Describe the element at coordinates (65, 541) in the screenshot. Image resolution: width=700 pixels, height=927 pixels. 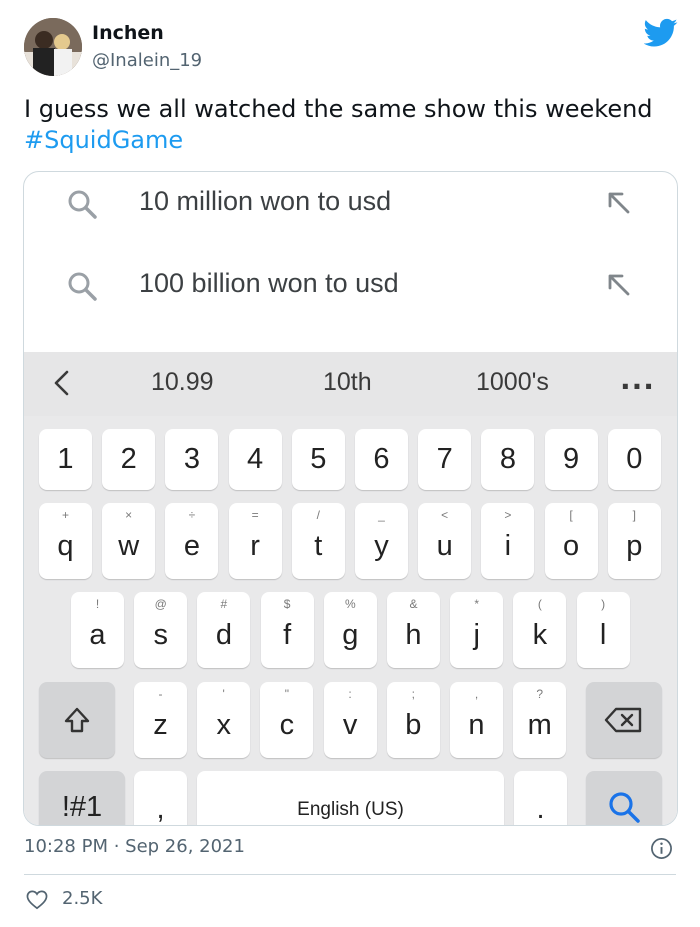
I see `key-q: + q` at that location.